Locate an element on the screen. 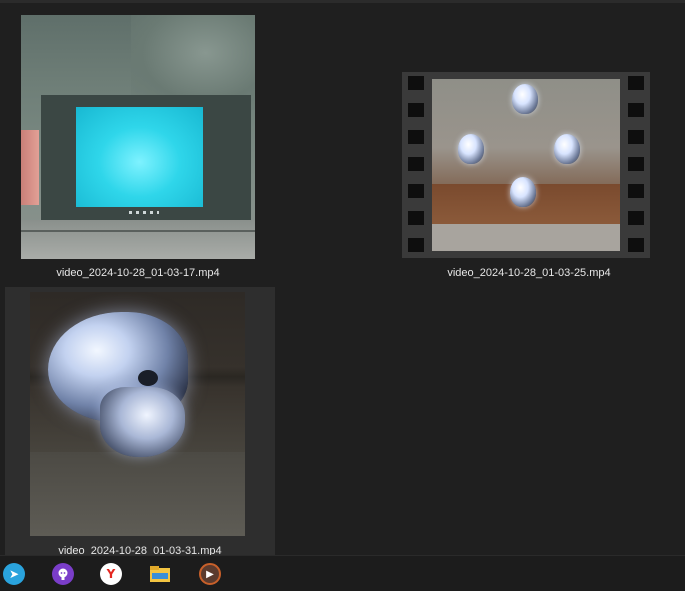  yandex-browser-icon: Y is located at coordinates (111, 574).